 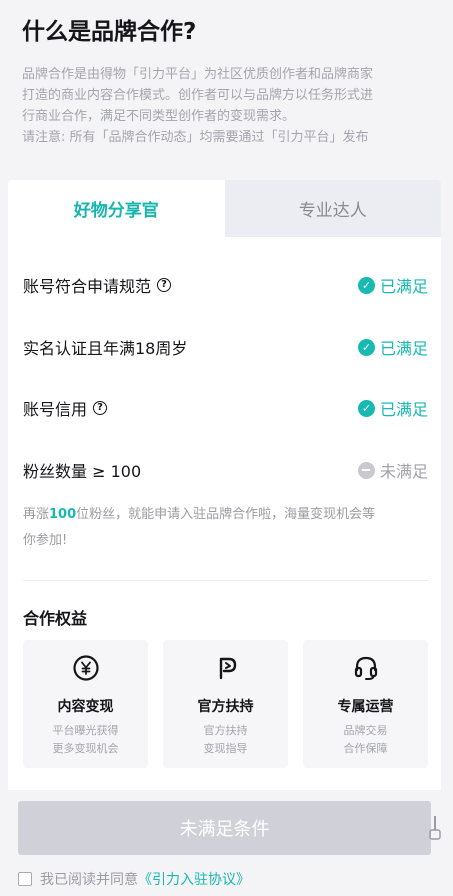 I want to click on headset-icon, so click(x=365, y=668).